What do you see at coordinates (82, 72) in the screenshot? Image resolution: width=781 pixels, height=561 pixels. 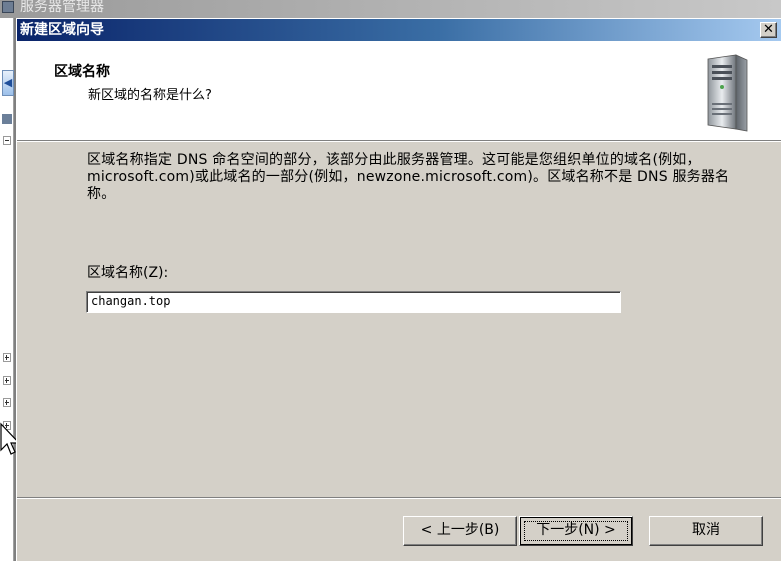 I see `page-title: 区域名称` at bounding box center [82, 72].